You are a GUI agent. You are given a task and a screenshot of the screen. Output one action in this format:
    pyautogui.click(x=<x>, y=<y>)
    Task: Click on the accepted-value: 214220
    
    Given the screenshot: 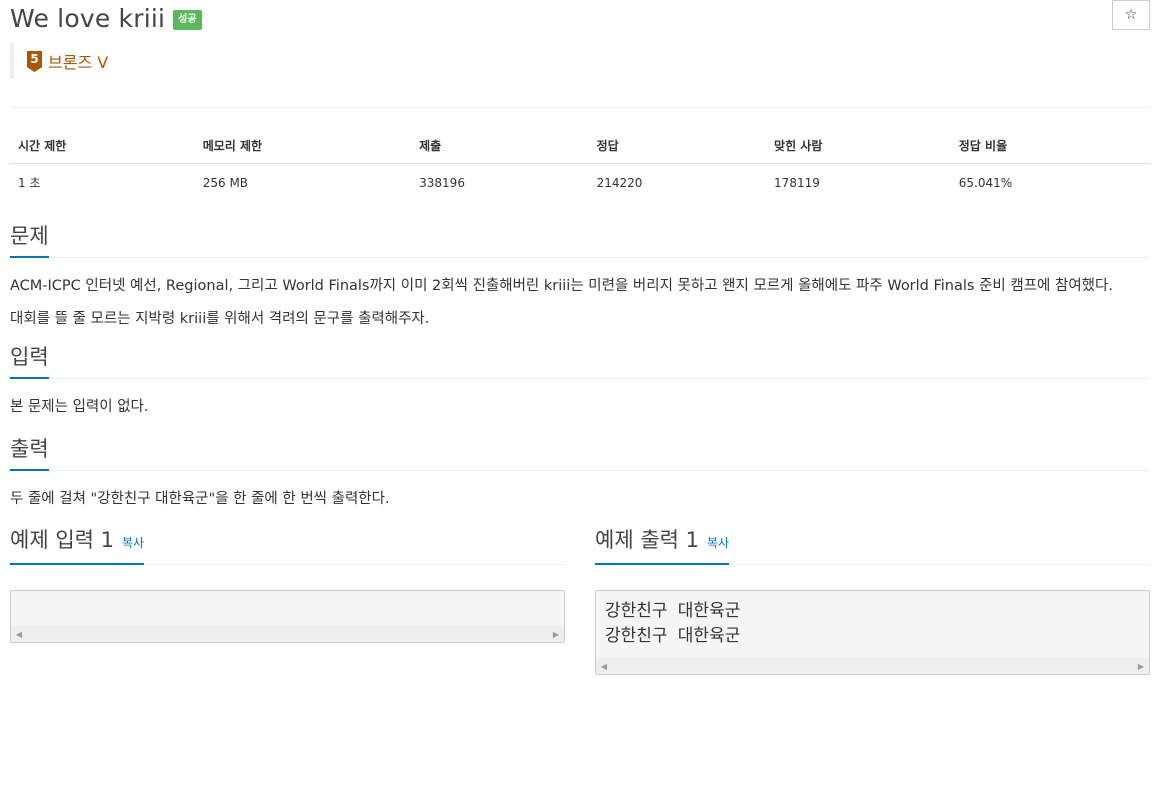 What is the action you would take?
    pyautogui.click(x=677, y=183)
    